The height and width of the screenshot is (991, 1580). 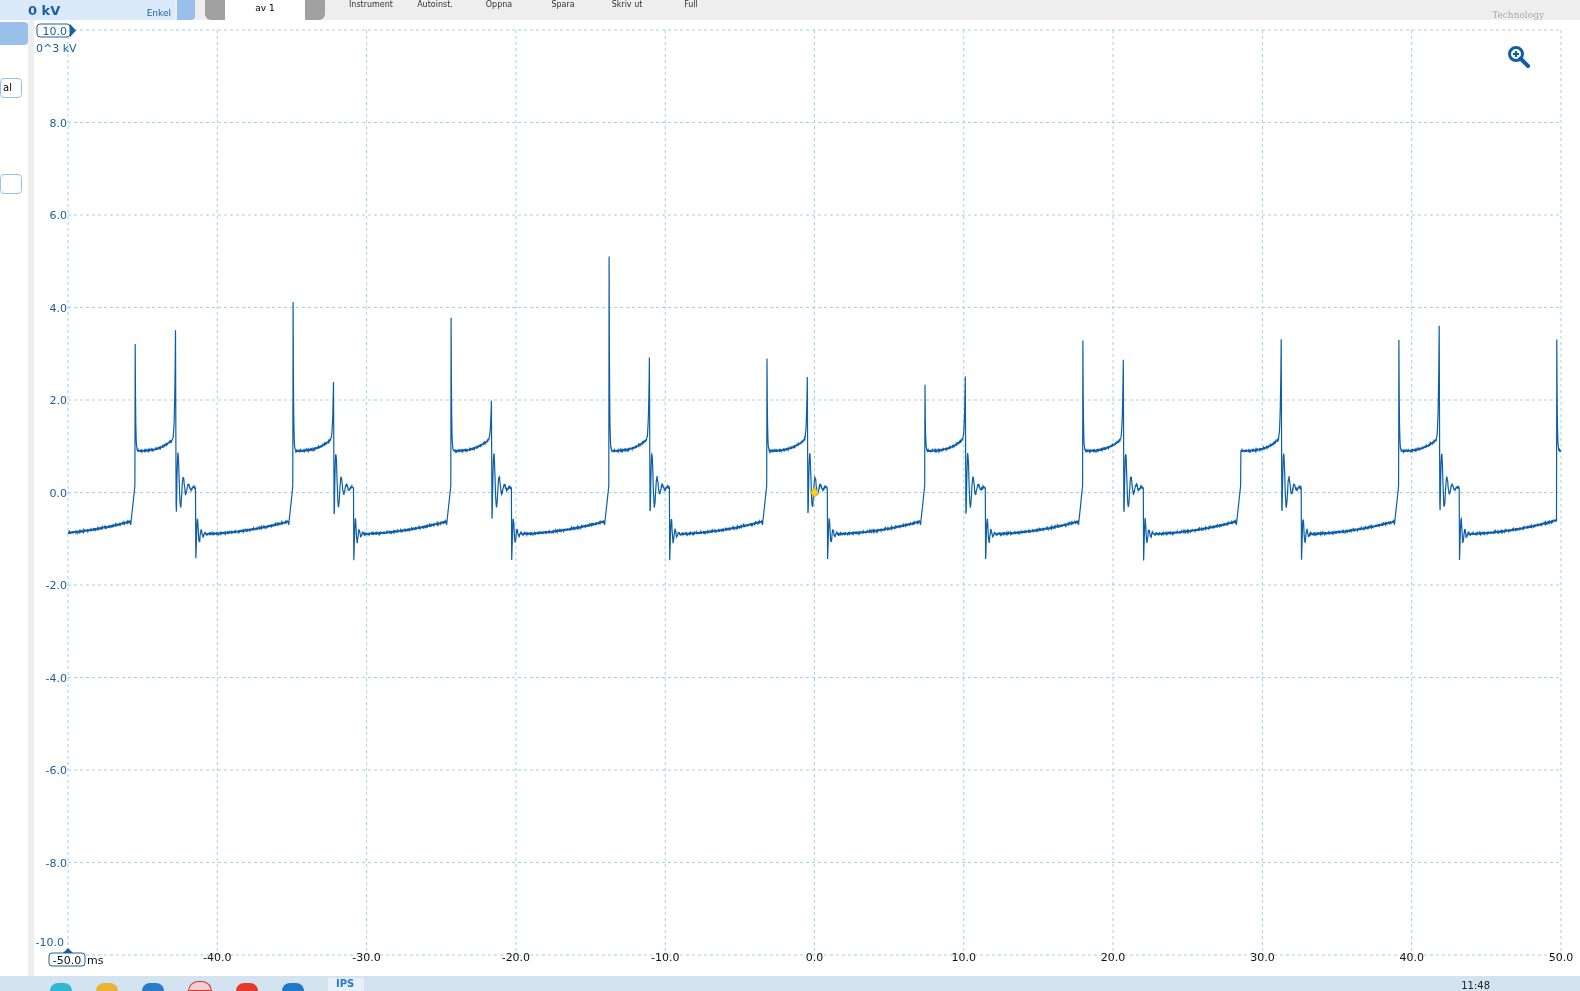 I want to click on trigger-marker, so click(x=814, y=492).